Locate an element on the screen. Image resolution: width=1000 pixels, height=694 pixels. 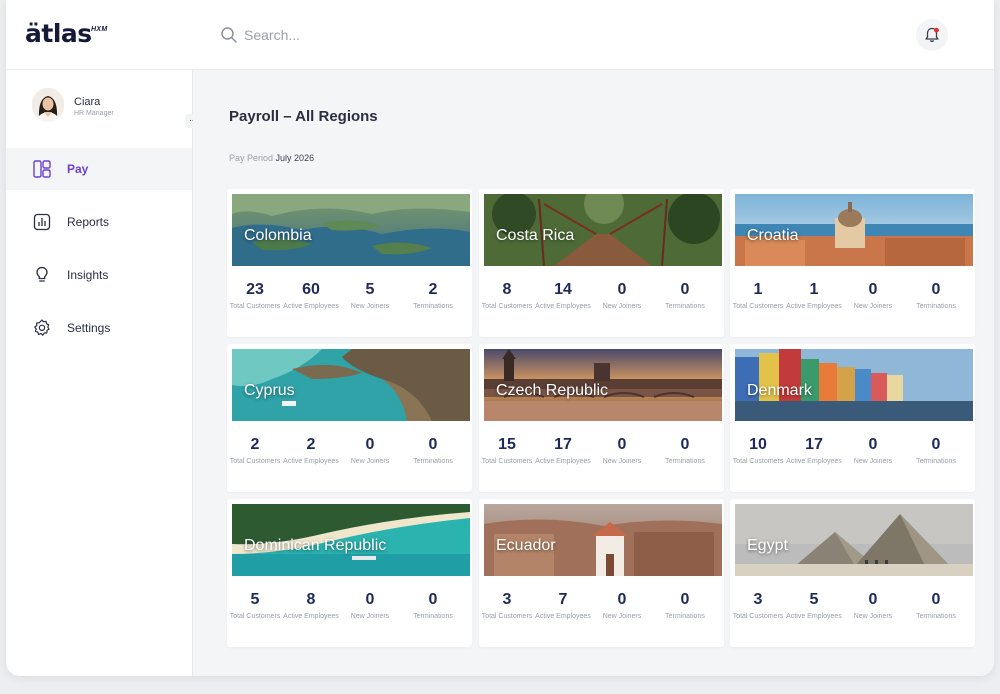
logo-hxm: HXM is located at coordinates (99, 29).